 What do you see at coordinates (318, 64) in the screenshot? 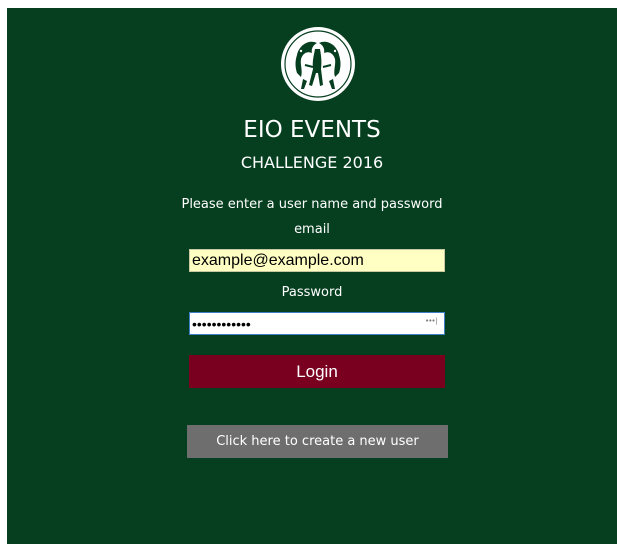
I see `greek-horses-emblem-icon` at bounding box center [318, 64].